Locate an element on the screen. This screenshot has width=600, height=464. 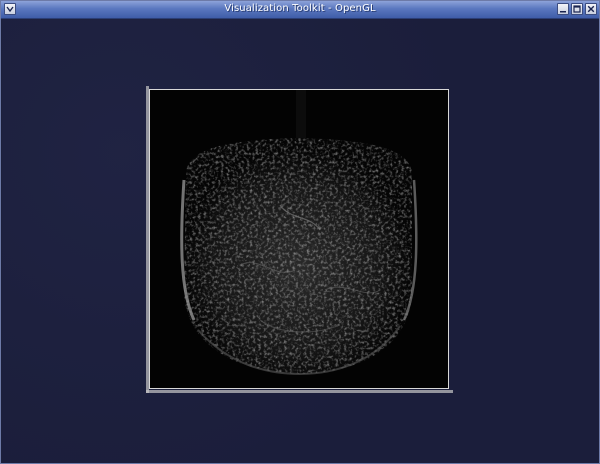
minimize-button is located at coordinates (563, 9).